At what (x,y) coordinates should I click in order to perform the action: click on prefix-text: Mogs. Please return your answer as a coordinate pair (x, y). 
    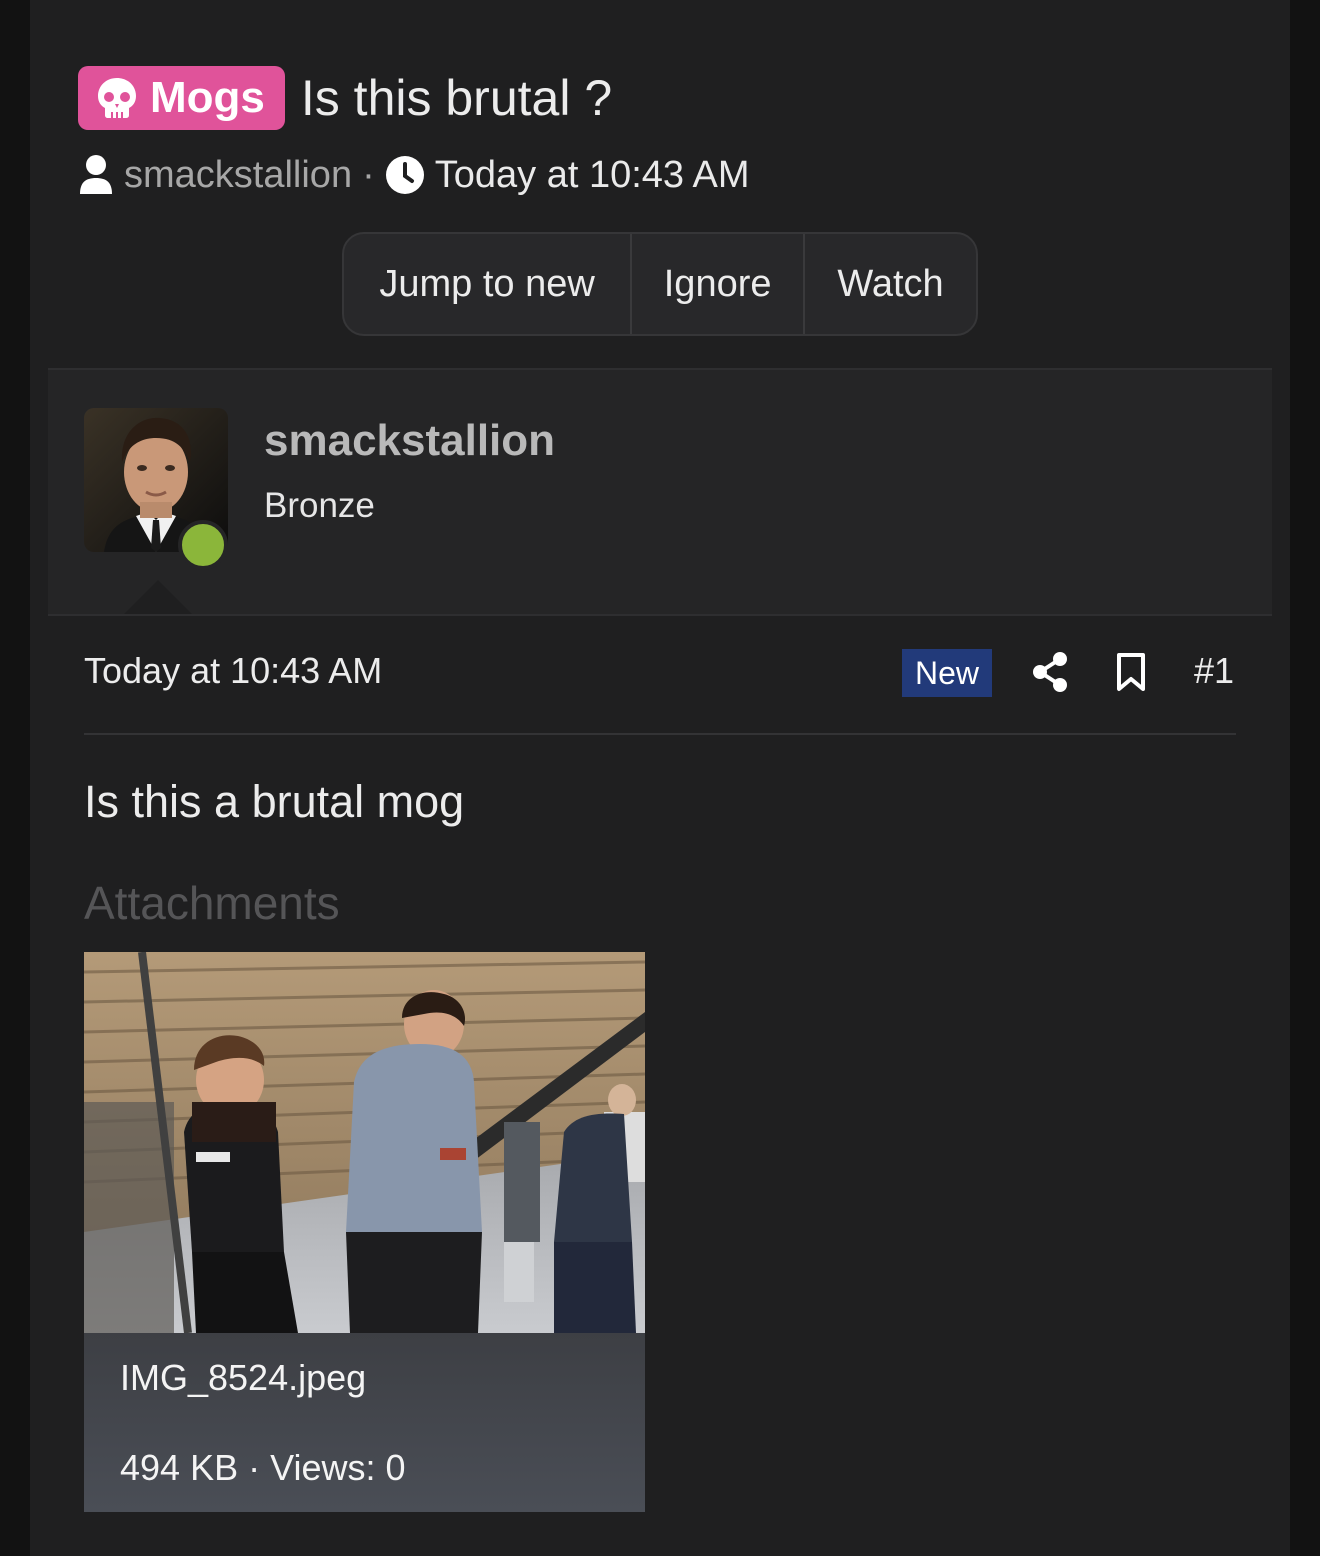
    Looking at the image, I should click on (207, 97).